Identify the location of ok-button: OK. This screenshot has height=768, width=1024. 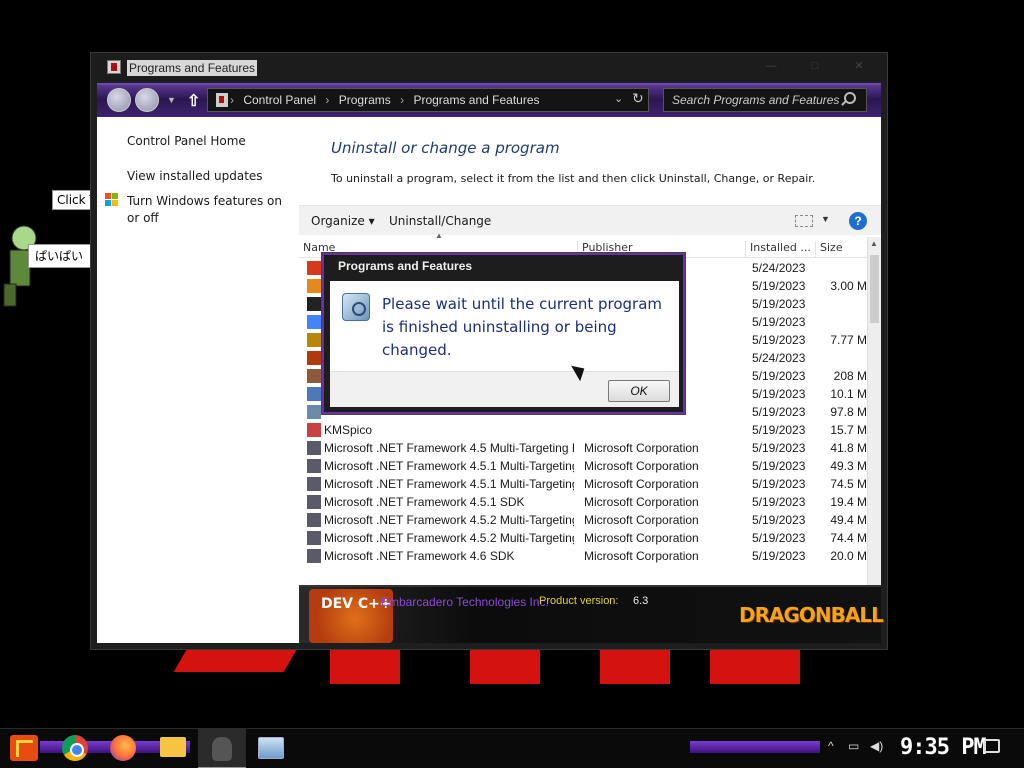
(639, 391).